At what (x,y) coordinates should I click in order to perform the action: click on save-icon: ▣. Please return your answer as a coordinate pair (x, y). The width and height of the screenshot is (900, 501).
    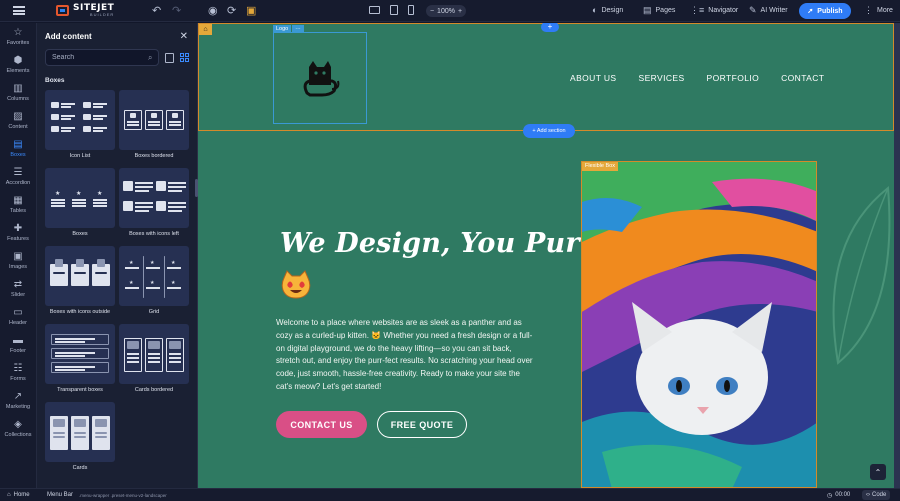
    Looking at the image, I should click on (251, 10).